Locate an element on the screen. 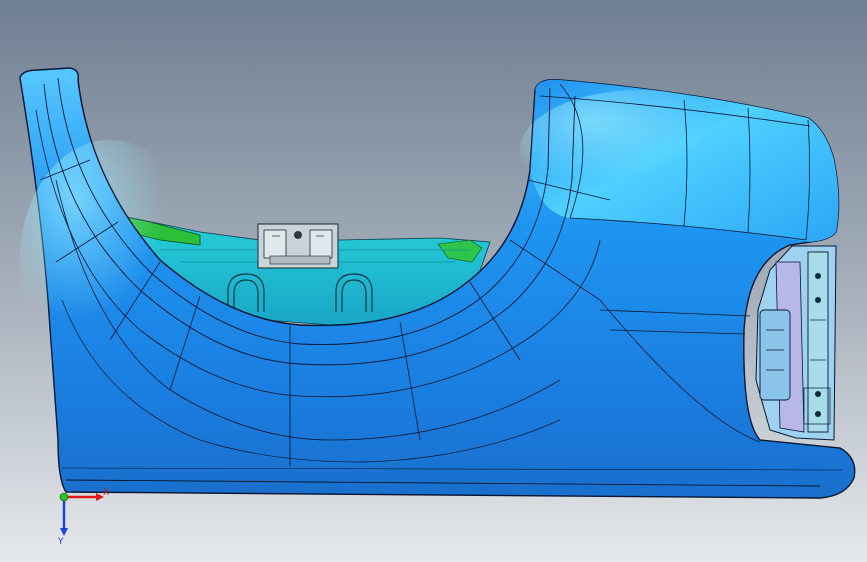 The width and height of the screenshot is (867, 562). mount-bracket is located at coordinates (298, 246).